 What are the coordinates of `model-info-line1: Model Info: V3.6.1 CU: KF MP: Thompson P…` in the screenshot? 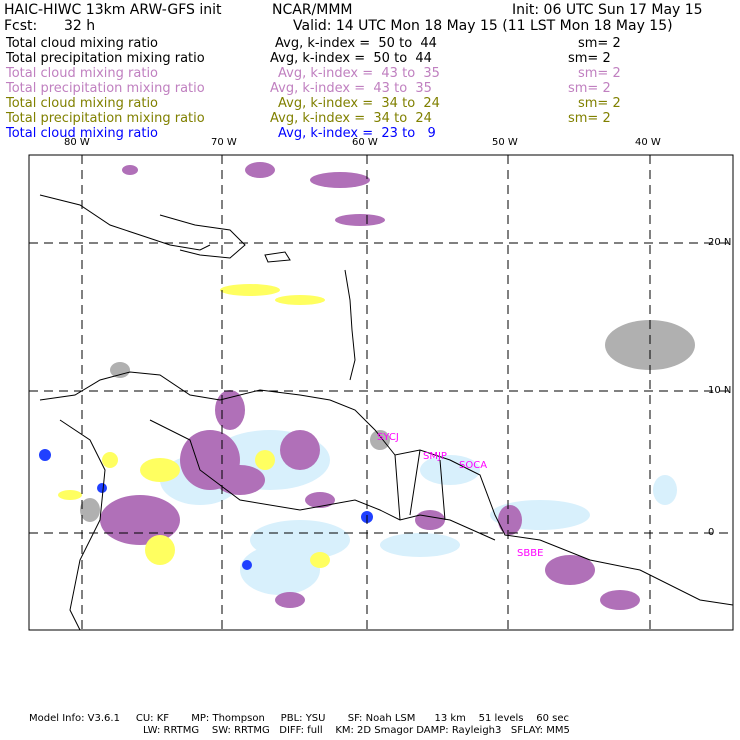 It's located at (299, 718).